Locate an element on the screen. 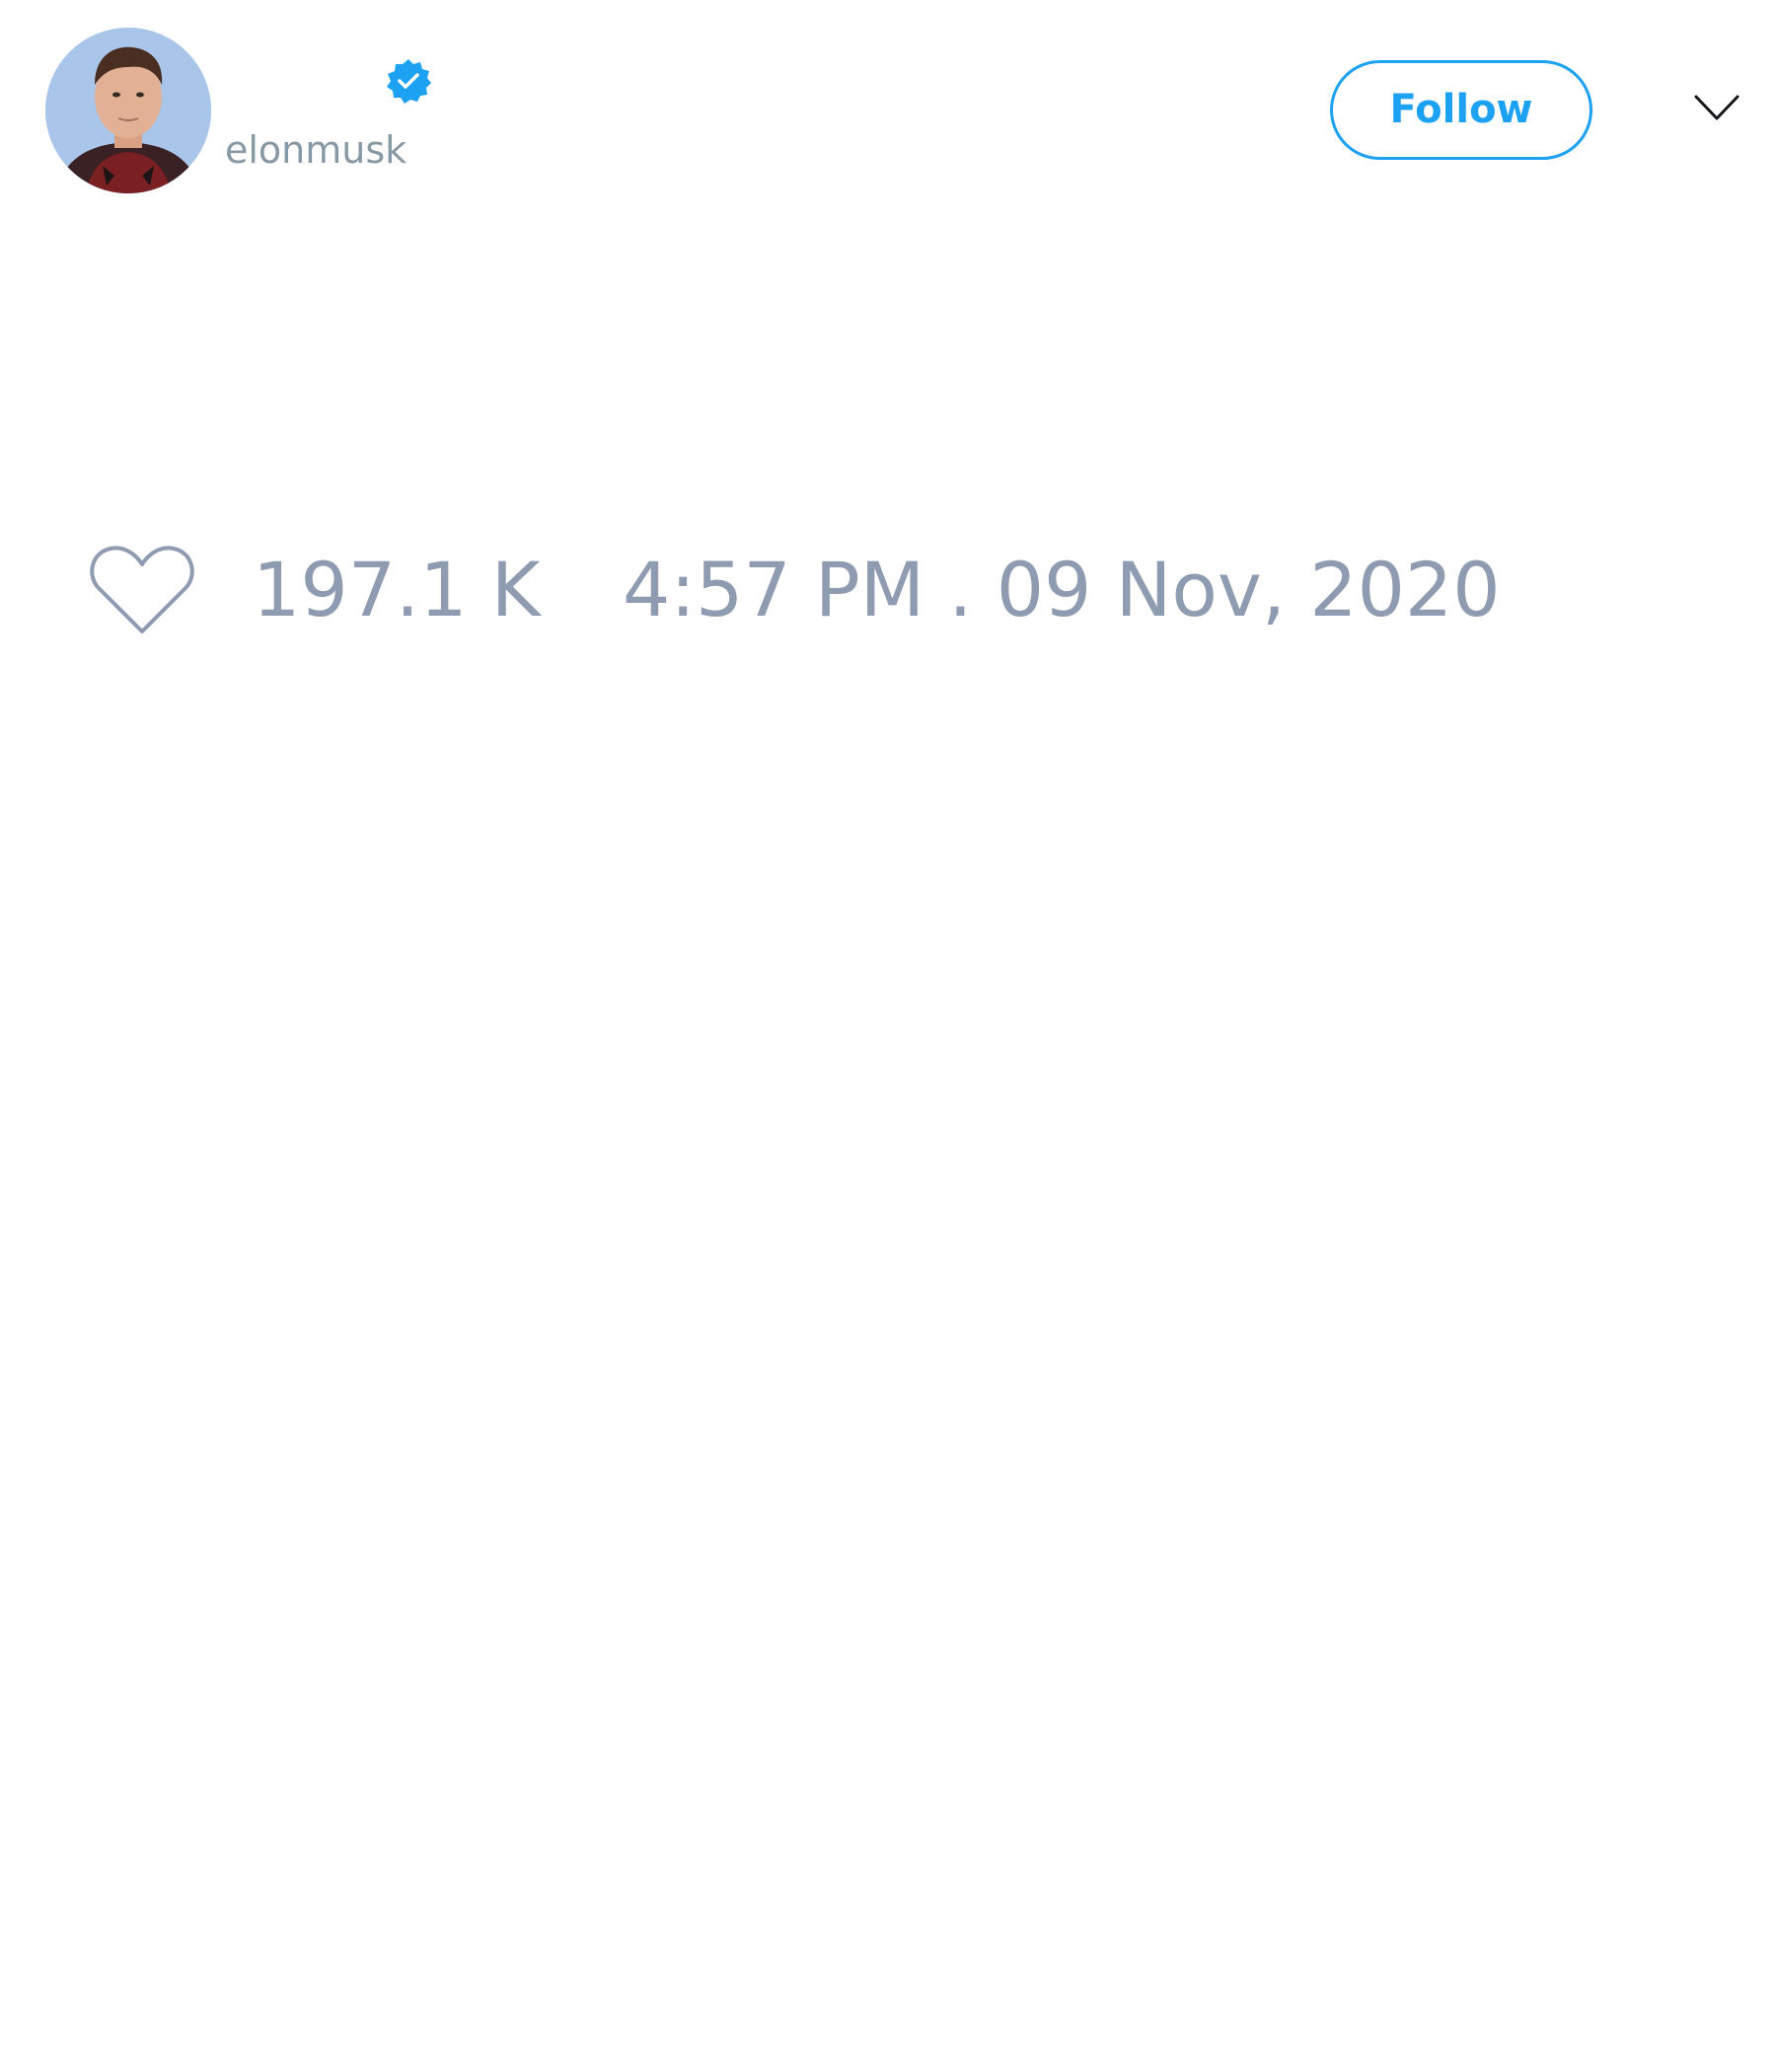 The width and height of the screenshot is (1776, 2072). chevron-down-icon is located at coordinates (1717, 109).